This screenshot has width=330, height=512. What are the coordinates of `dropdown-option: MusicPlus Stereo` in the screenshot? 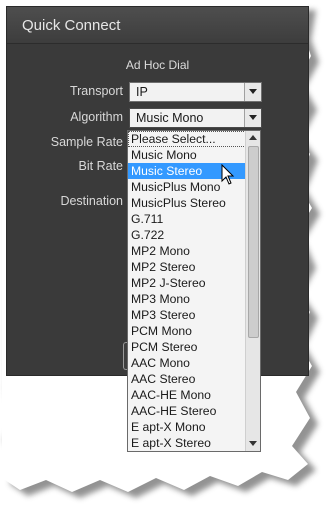 It's located at (187, 203).